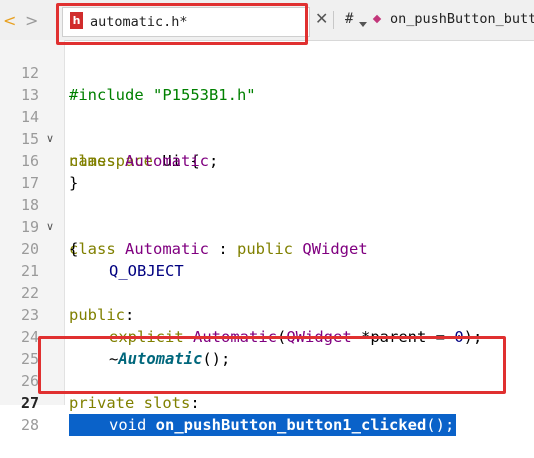 The image size is (534, 458). Describe the element at coordinates (272, 365) in the screenshot. I see `highlight-box-slots` at that location.